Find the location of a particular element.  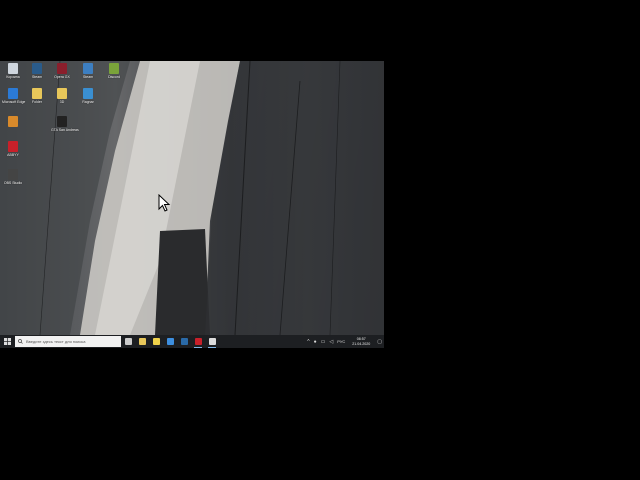

file-explorer-button is located at coordinates (142, 341).